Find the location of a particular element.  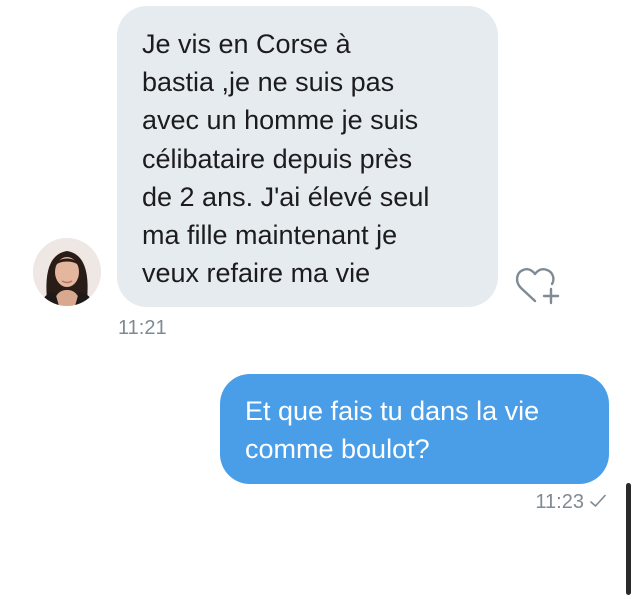

outgoing-meta: 11:23 is located at coordinates (570, 502).